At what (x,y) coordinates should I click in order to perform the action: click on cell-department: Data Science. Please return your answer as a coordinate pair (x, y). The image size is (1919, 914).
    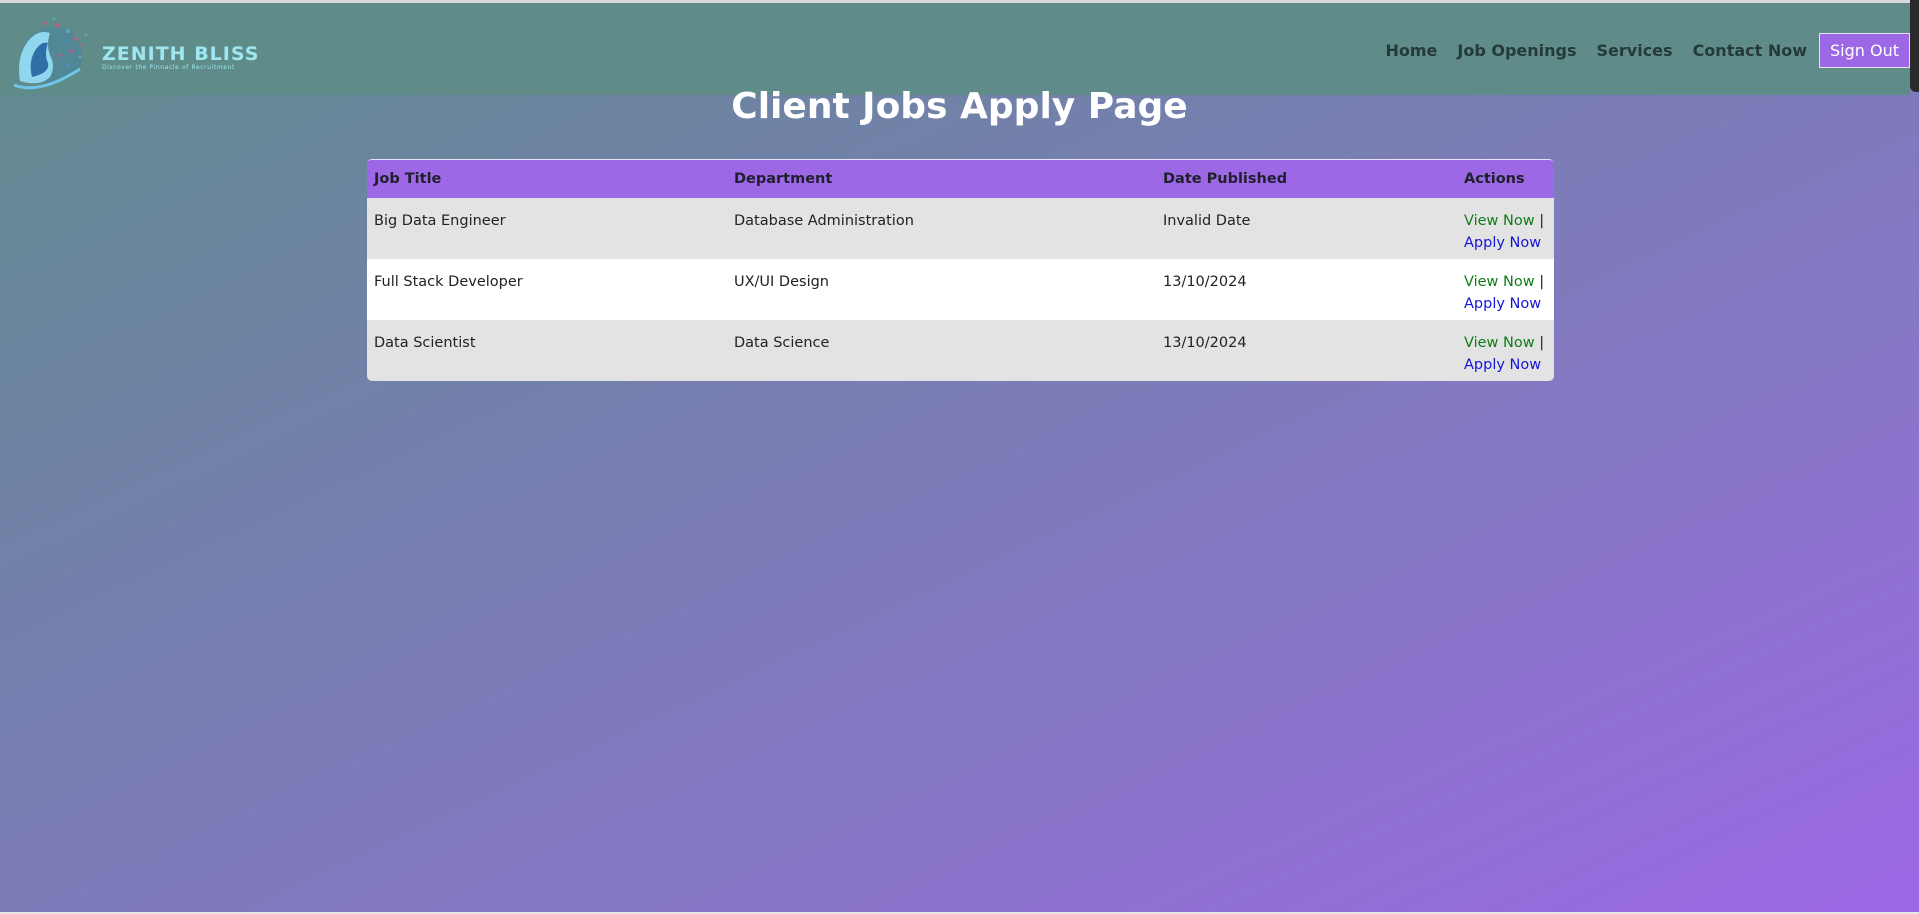
    Looking at the image, I should click on (782, 343).